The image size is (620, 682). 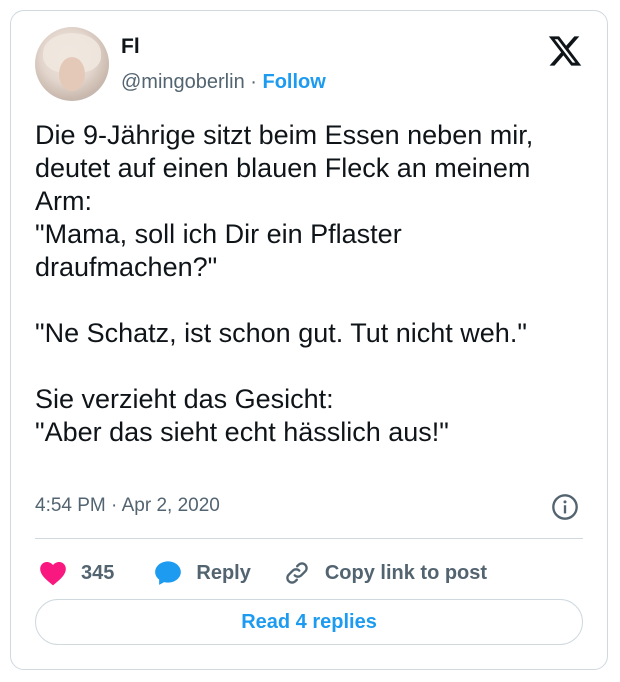 I want to click on like-count: 345, so click(x=98, y=572).